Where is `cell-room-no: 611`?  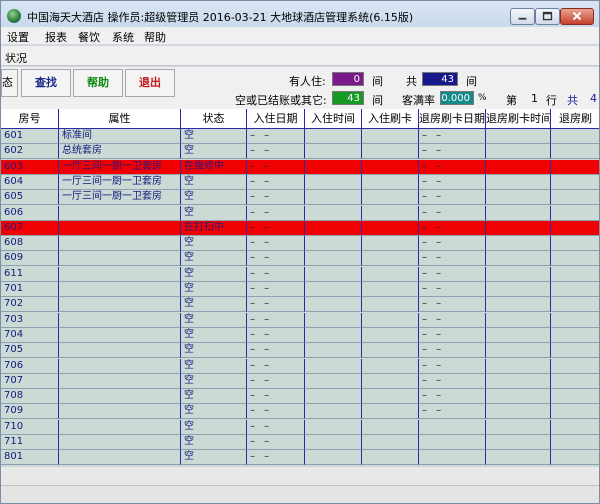
cell-room-no: 611 is located at coordinates (30, 274).